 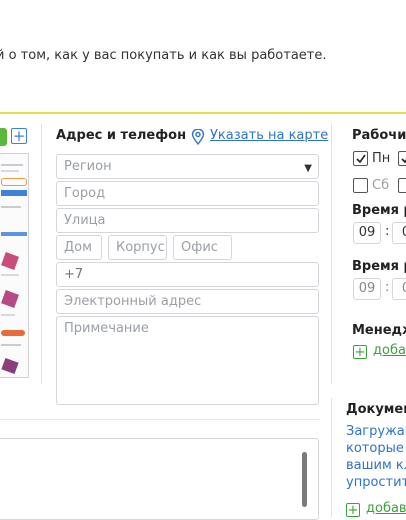 I want to click on page-preview-thumbnail, so click(x=14, y=265).